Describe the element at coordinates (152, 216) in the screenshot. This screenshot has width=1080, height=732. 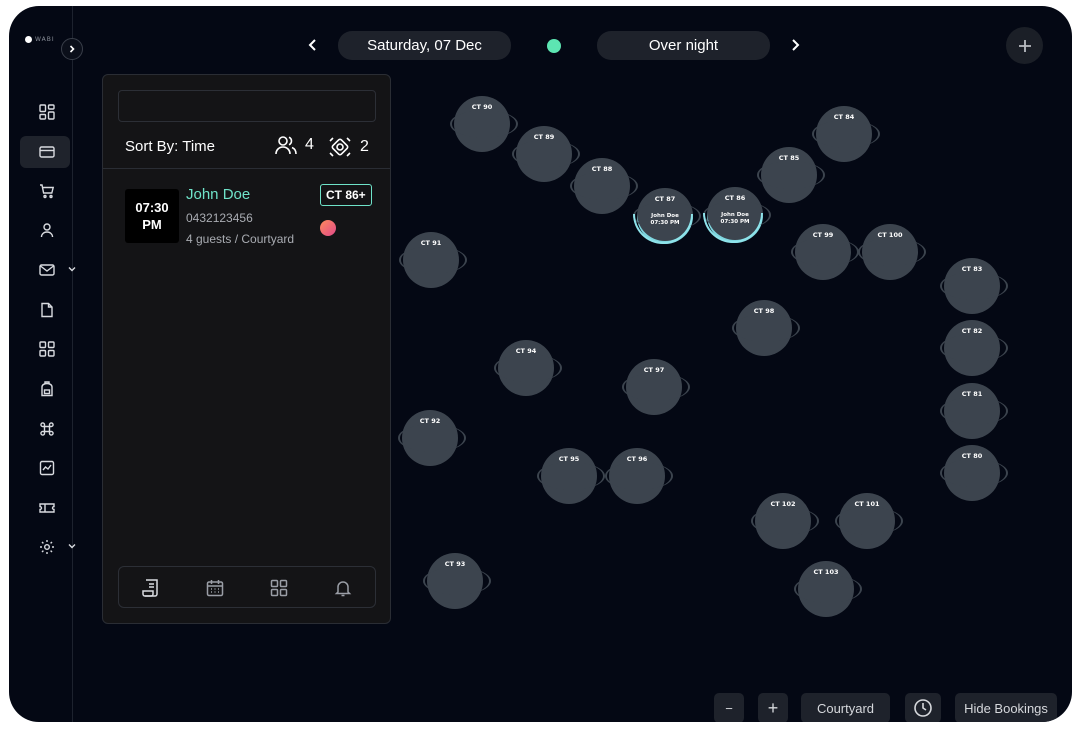
I see `booking-time: 07:30 PM` at that location.